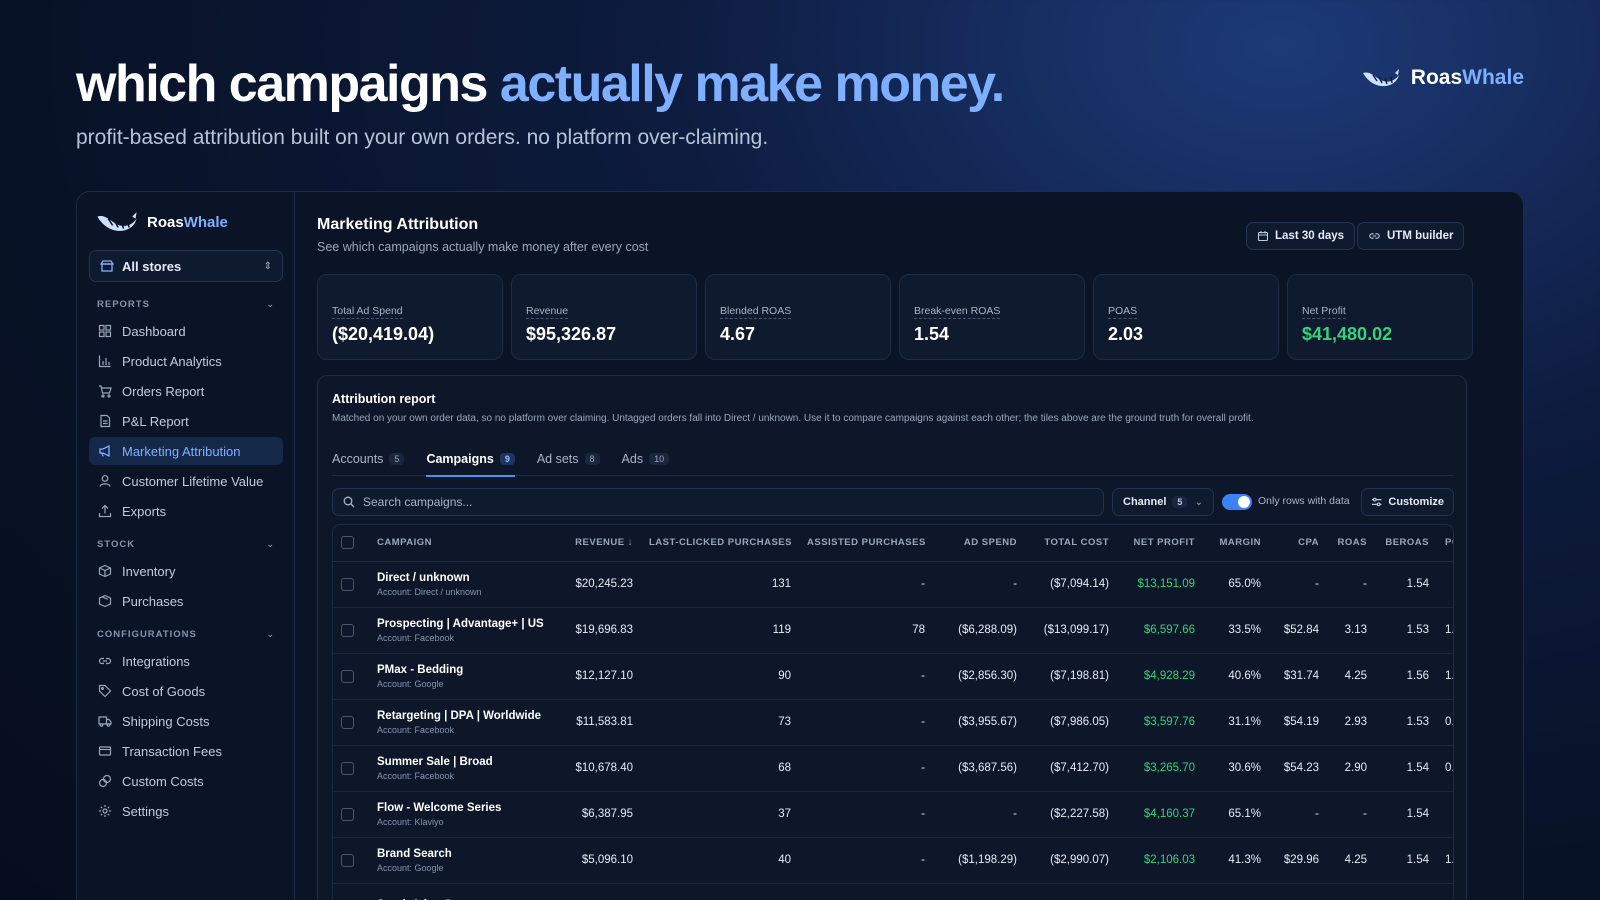 This screenshot has width=1600, height=900. I want to click on section-stock: STOCK ⌄, so click(186, 544).